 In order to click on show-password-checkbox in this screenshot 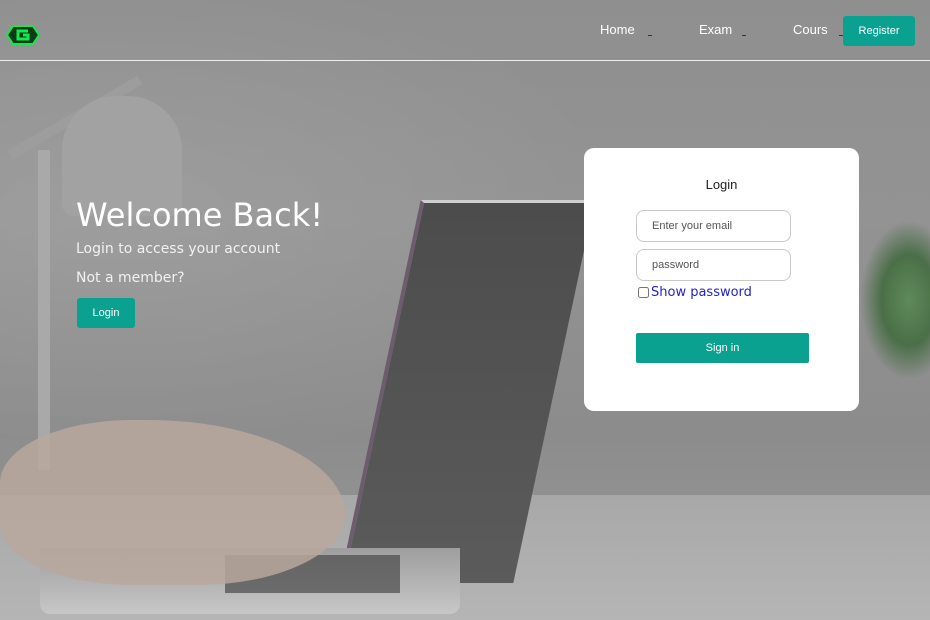, I will do `click(643, 292)`.